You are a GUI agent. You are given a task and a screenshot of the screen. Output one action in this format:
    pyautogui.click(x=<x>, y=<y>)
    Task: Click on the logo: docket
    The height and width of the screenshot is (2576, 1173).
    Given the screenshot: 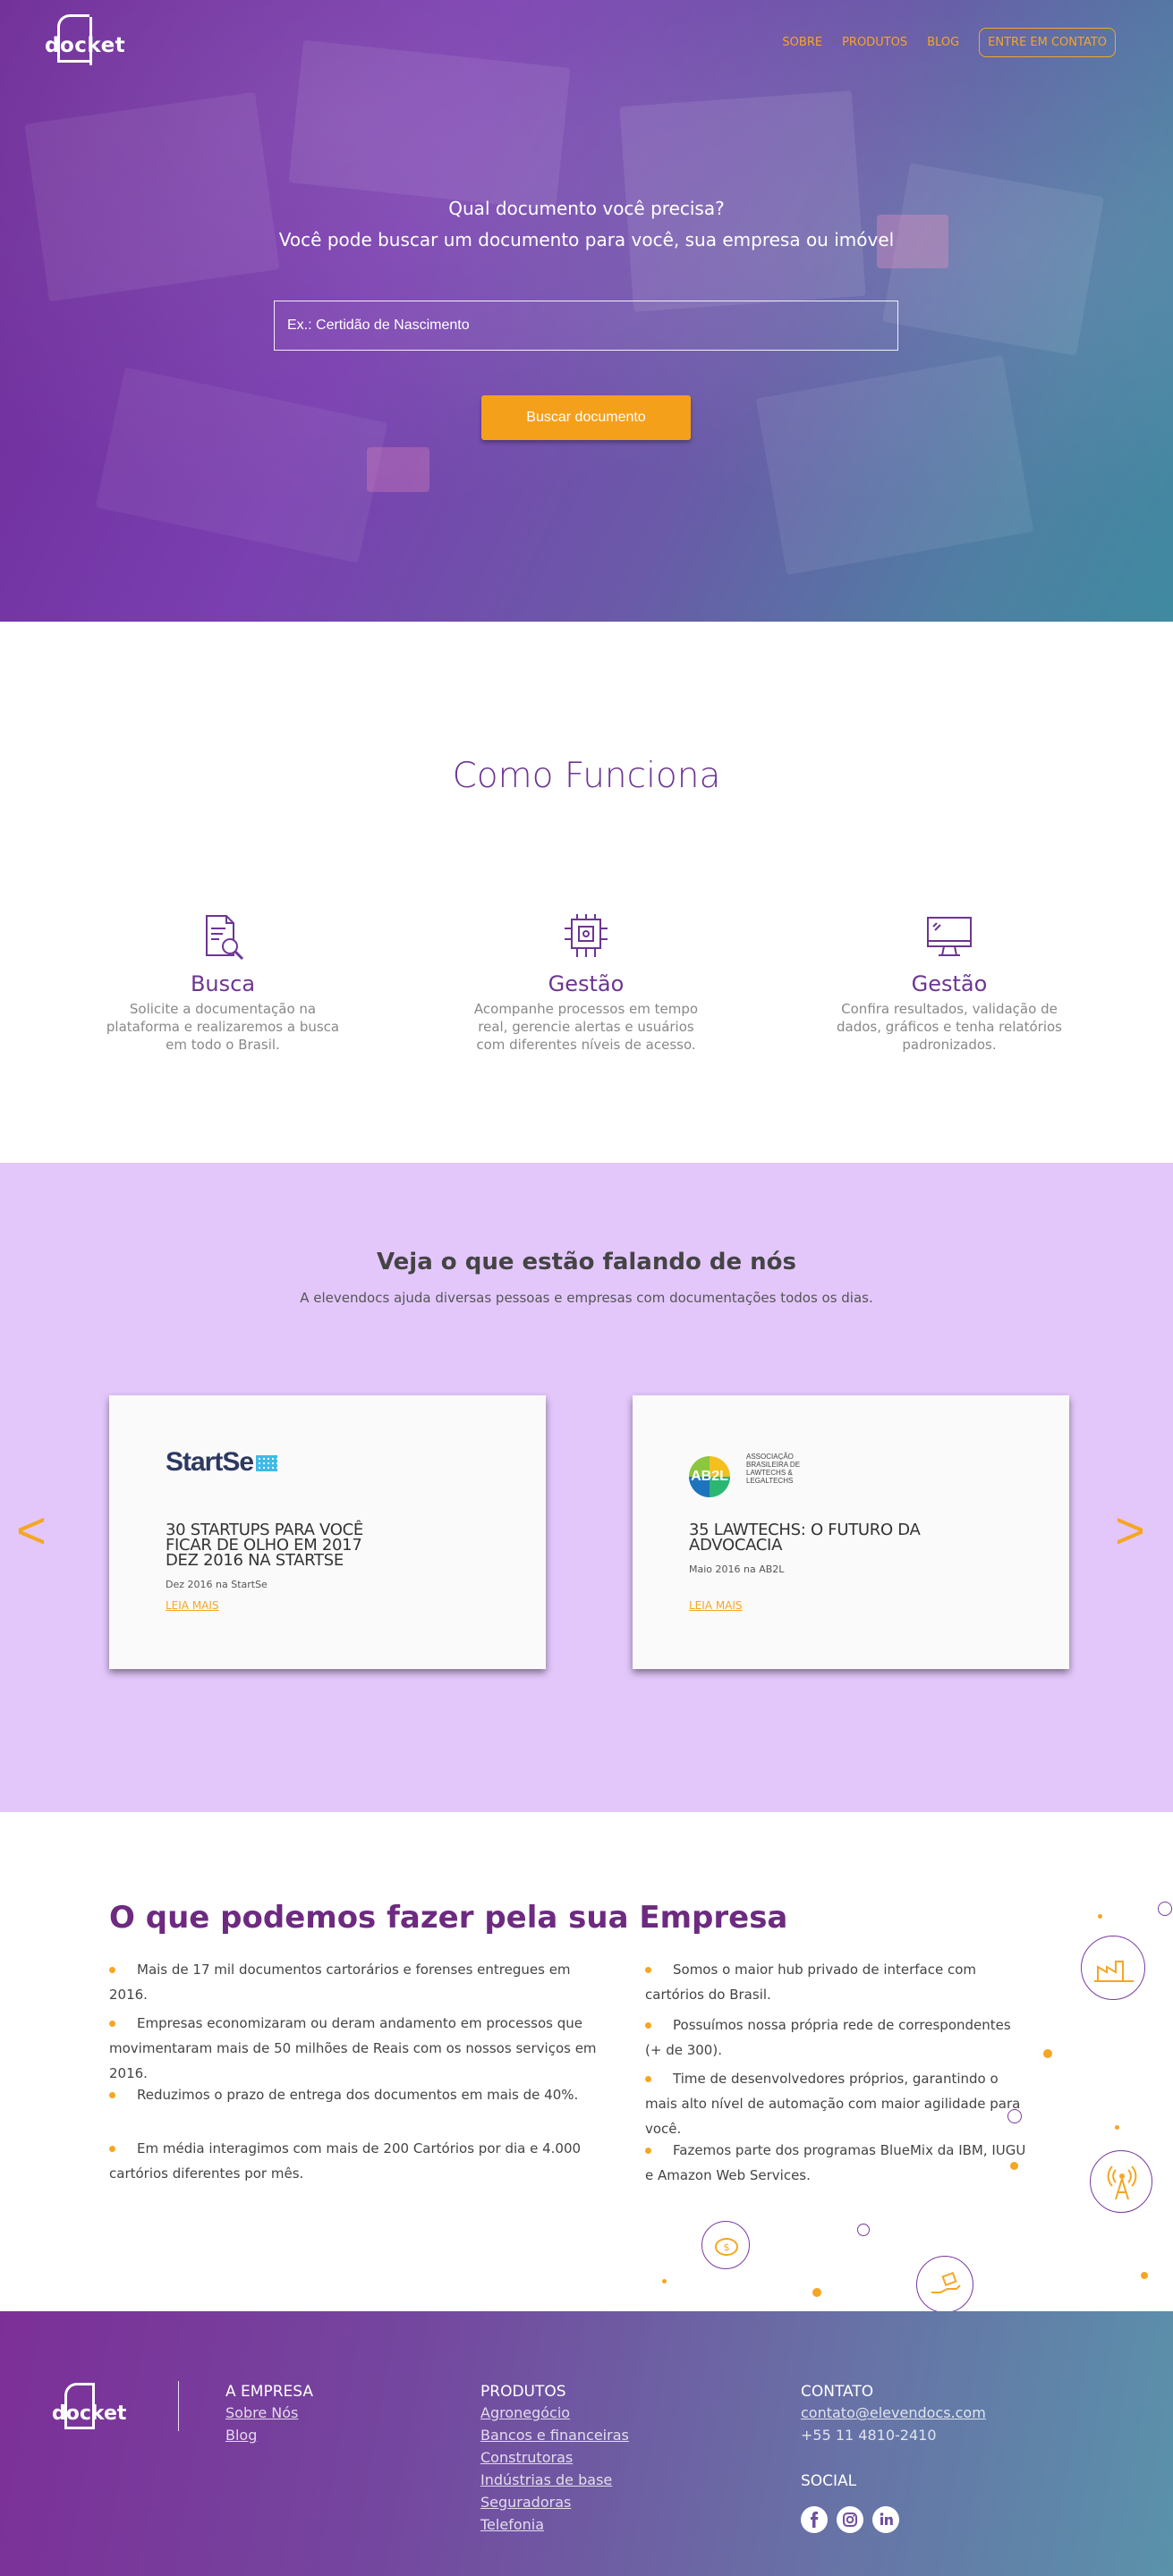 What is the action you would take?
    pyautogui.click(x=85, y=39)
    